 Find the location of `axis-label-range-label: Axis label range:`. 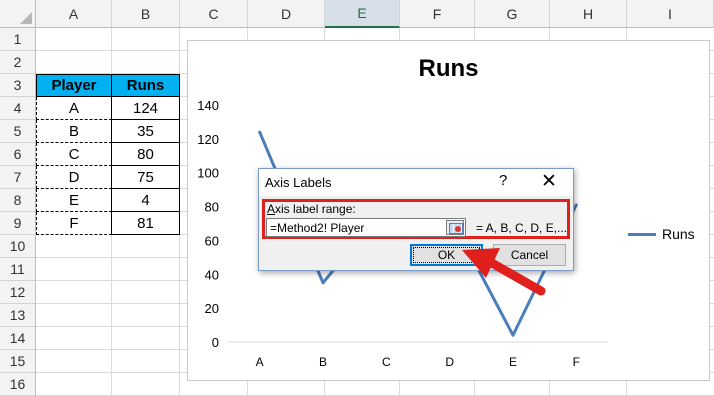

axis-label-range-label: Axis label range: is located at coordinates (311, 209).